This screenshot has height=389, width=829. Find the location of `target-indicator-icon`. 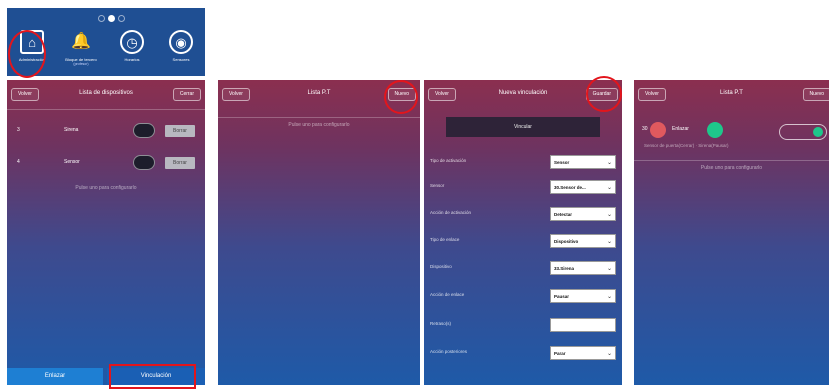

target-indicator-icon is located at coordinates (715, 130).